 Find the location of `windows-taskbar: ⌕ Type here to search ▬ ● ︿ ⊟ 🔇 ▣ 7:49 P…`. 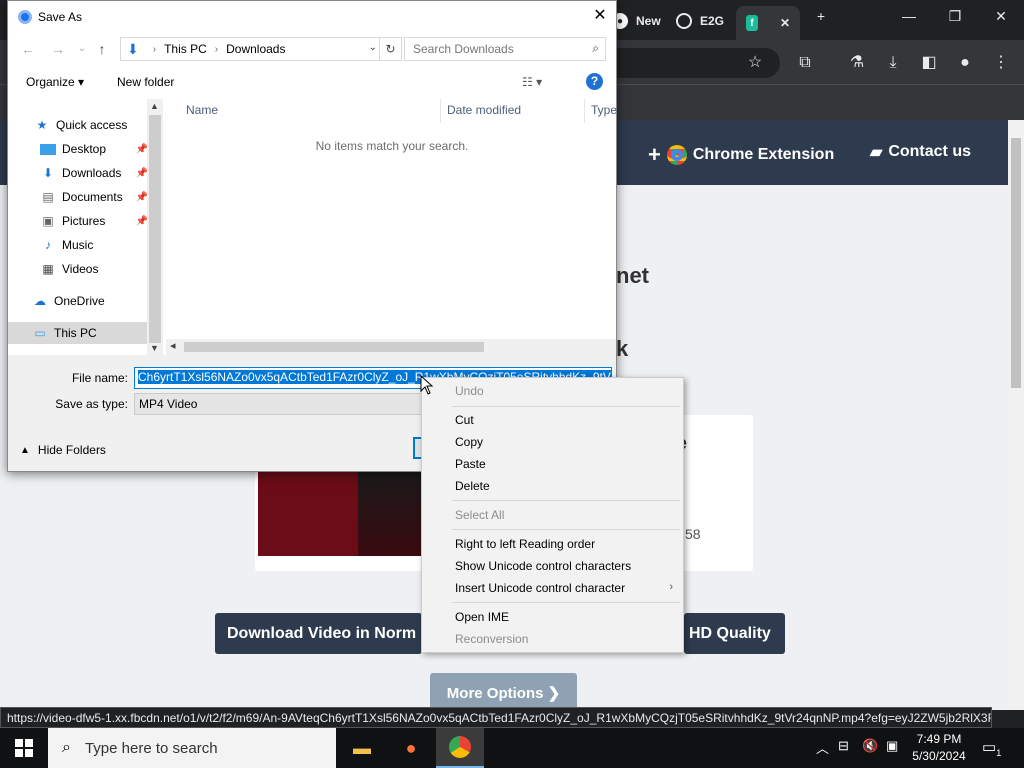

windows-taskbar: ⌕ Type here to search ▬ ● ︿ ⊟ 🔇 ▣ 7:49 P… is located at coordinates (512, 748).